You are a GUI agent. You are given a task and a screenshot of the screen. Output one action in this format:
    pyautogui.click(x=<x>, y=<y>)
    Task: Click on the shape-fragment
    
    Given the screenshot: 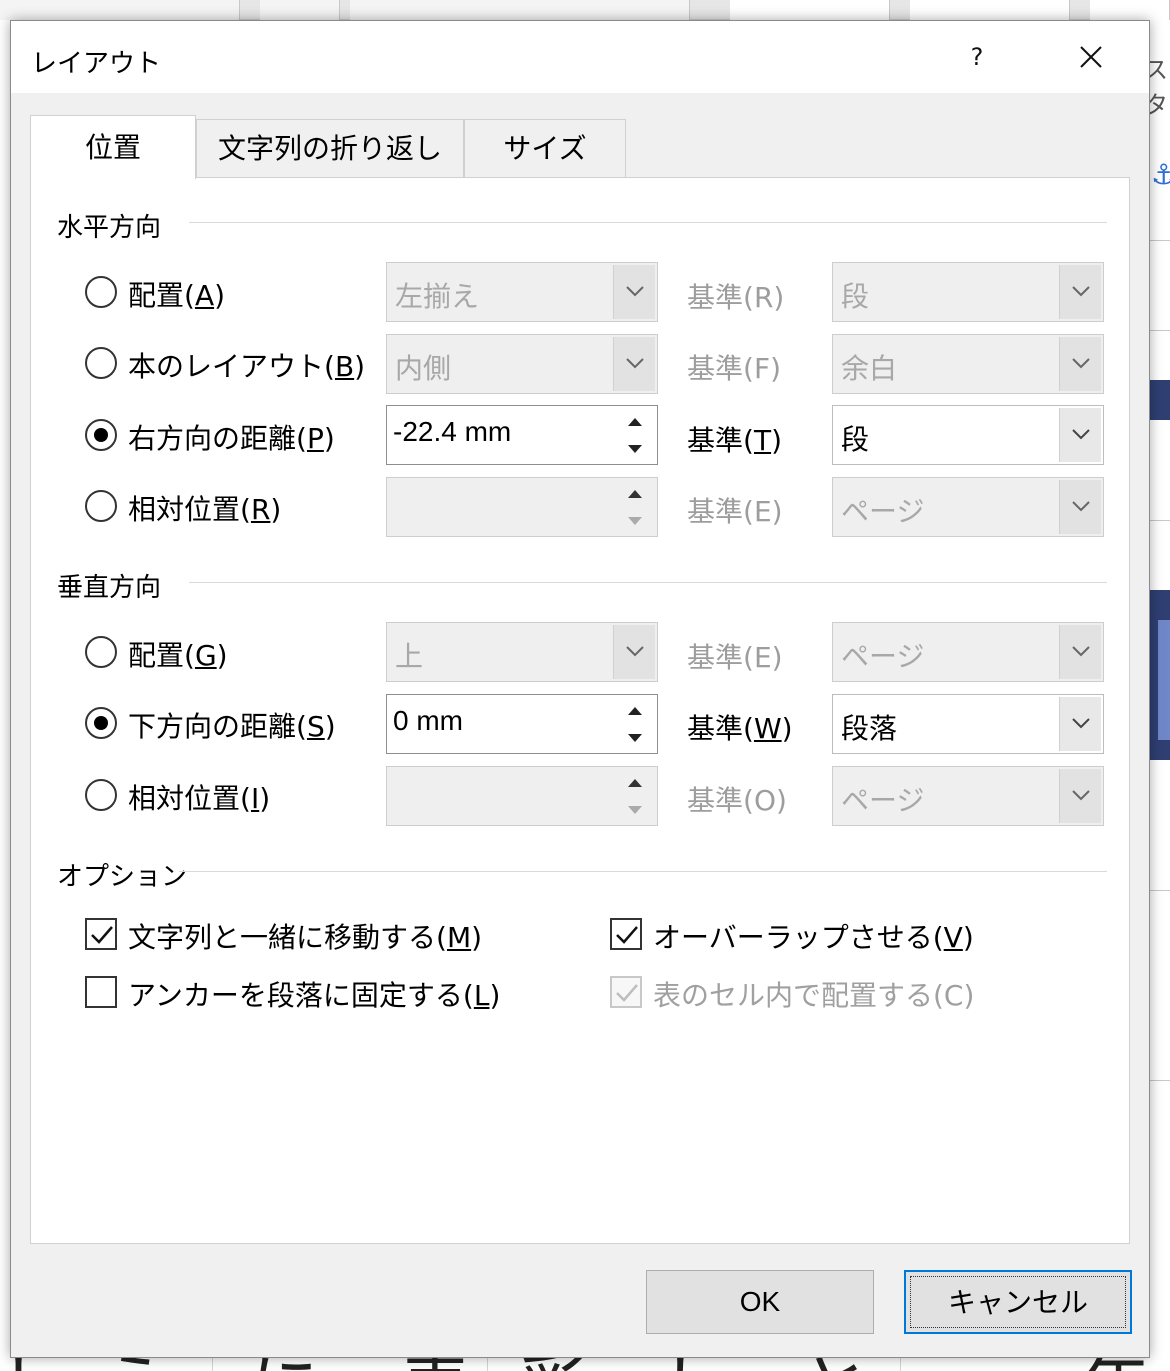 What is the action you would take?
    pyautogui.click(x=1160, y=400)
    